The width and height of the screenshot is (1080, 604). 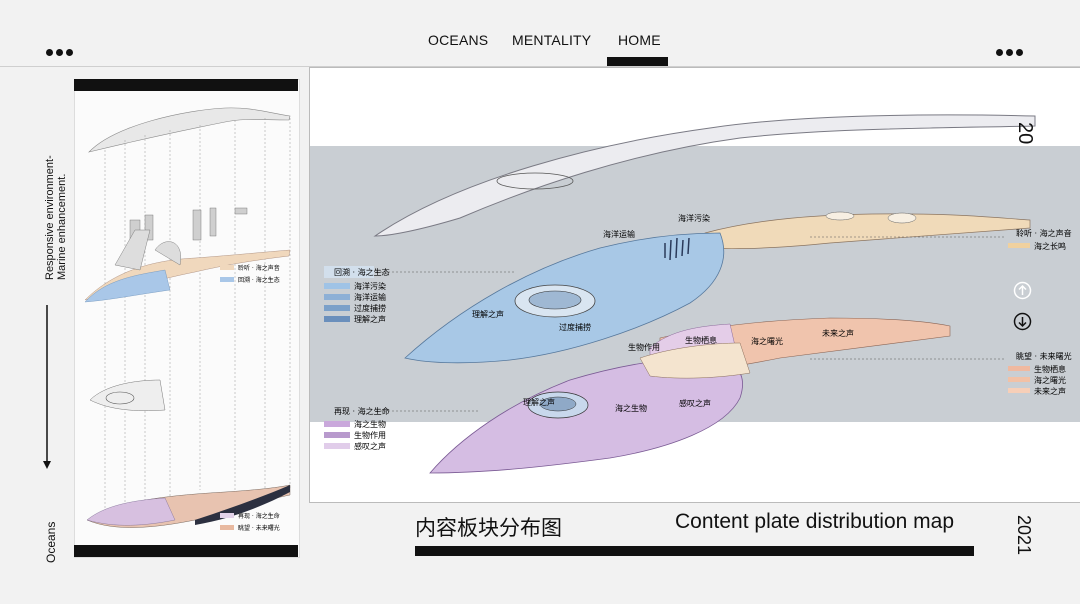 I want to click on legend-future-item: 海之曙光, so click(x=1050, y=380).